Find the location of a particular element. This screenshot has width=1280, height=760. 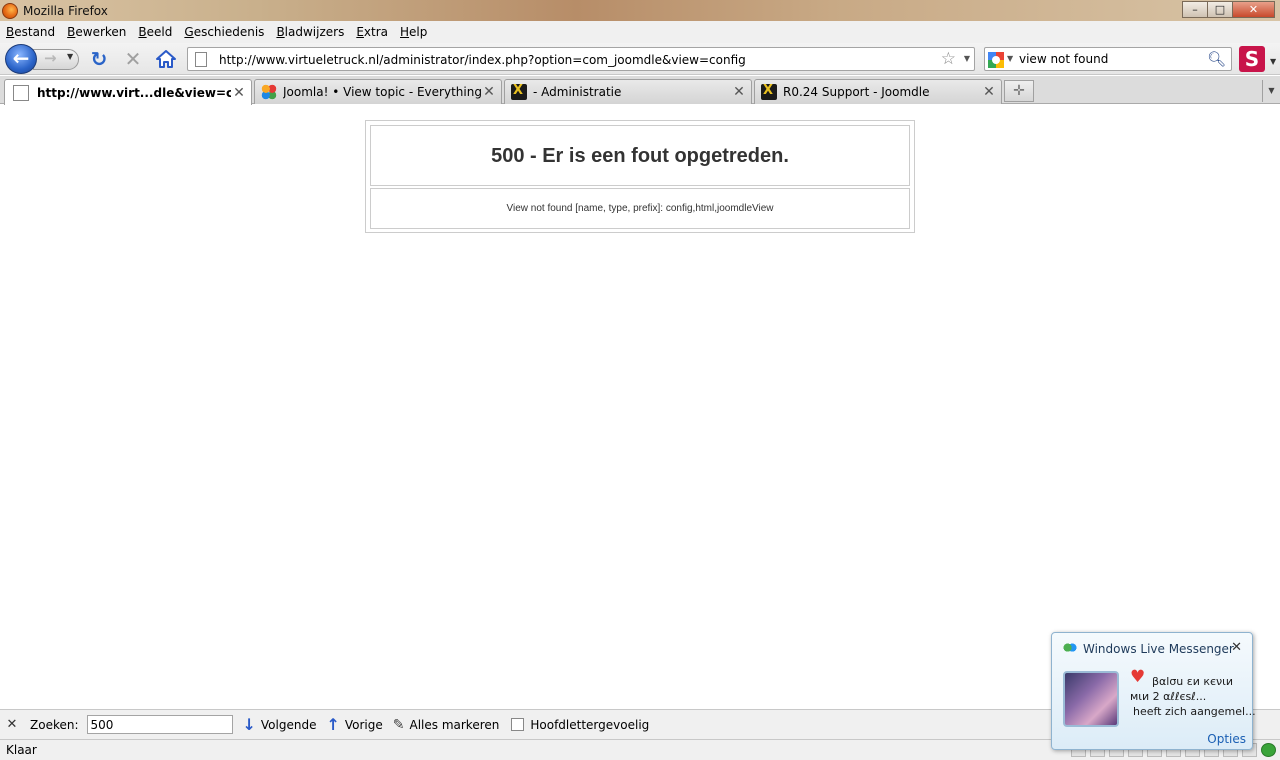

tab-list-dropdown-icon: ▼ is located at coordinates (1271, 91).